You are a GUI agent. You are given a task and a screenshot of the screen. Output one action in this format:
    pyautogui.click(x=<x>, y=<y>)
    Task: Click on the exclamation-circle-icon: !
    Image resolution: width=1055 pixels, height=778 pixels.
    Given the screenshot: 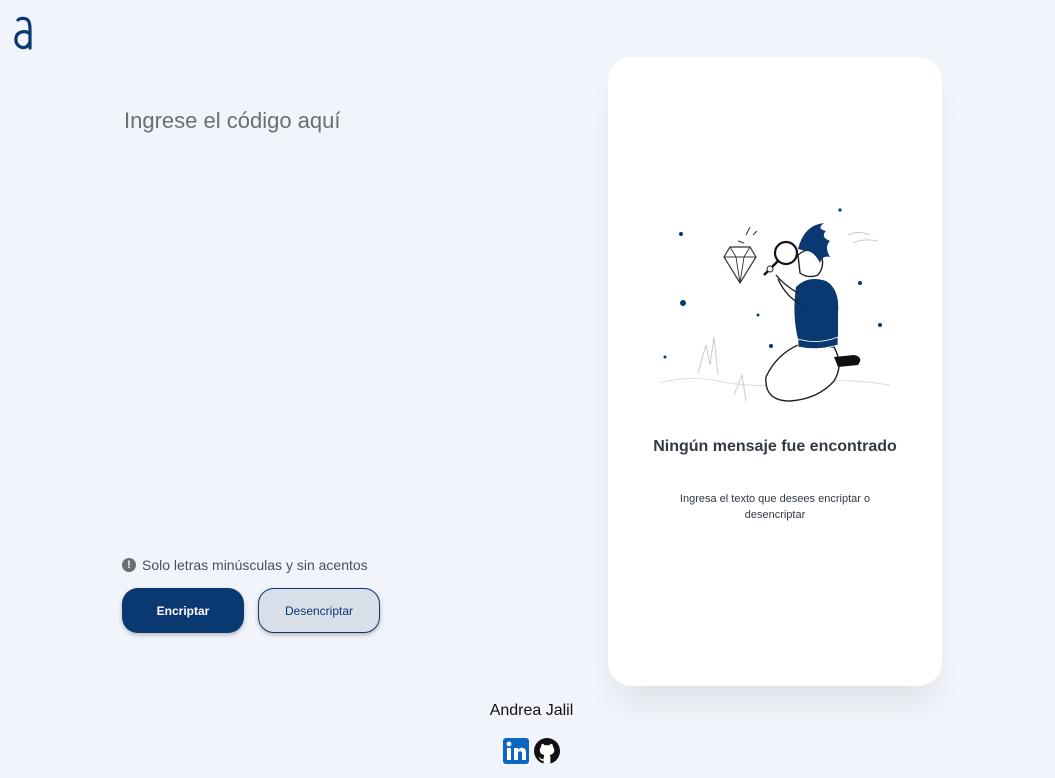 What is the action you would take?
    pyautogui.click(x=129, y=565)
    